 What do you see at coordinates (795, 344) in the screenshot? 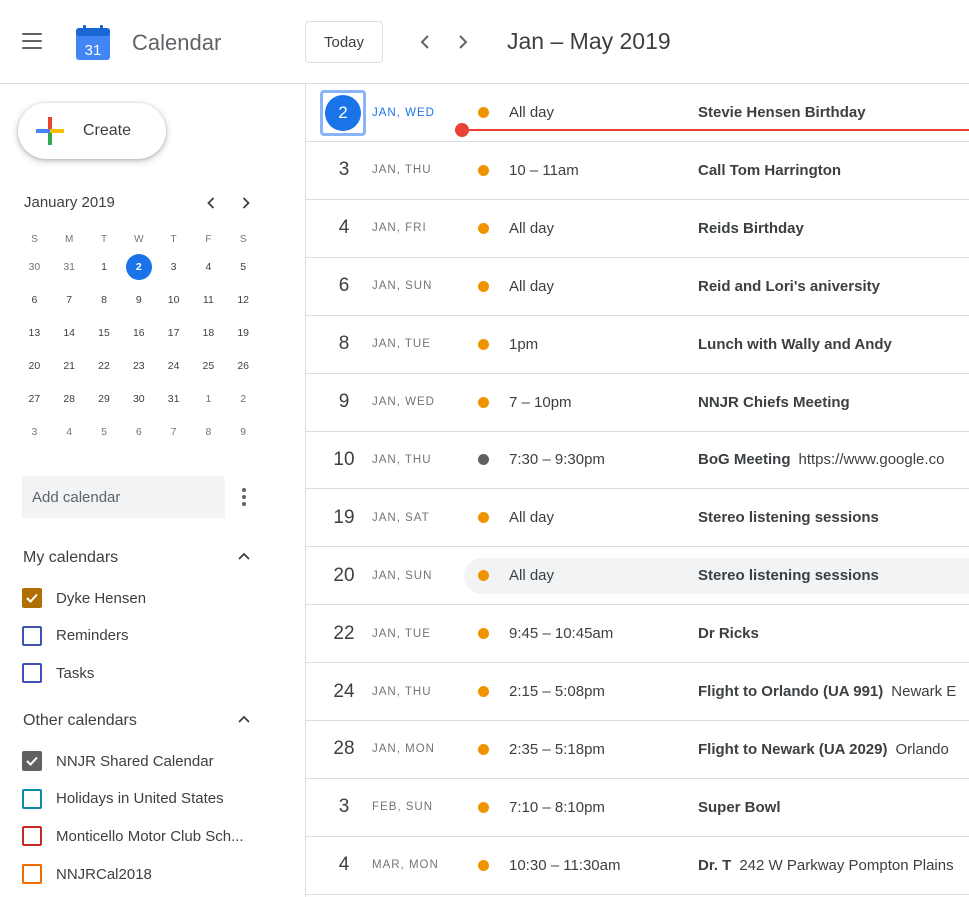
I see `event-title: Lunch with Wally and Andy` at bounding box center [795, 344].